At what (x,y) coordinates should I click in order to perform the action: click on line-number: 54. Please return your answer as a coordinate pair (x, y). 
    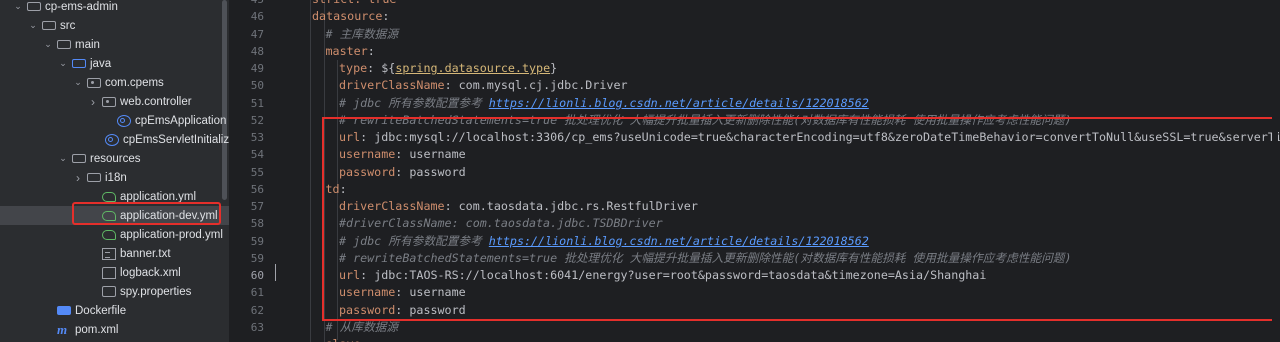
    Looking at the image, I should click on (257, 155).